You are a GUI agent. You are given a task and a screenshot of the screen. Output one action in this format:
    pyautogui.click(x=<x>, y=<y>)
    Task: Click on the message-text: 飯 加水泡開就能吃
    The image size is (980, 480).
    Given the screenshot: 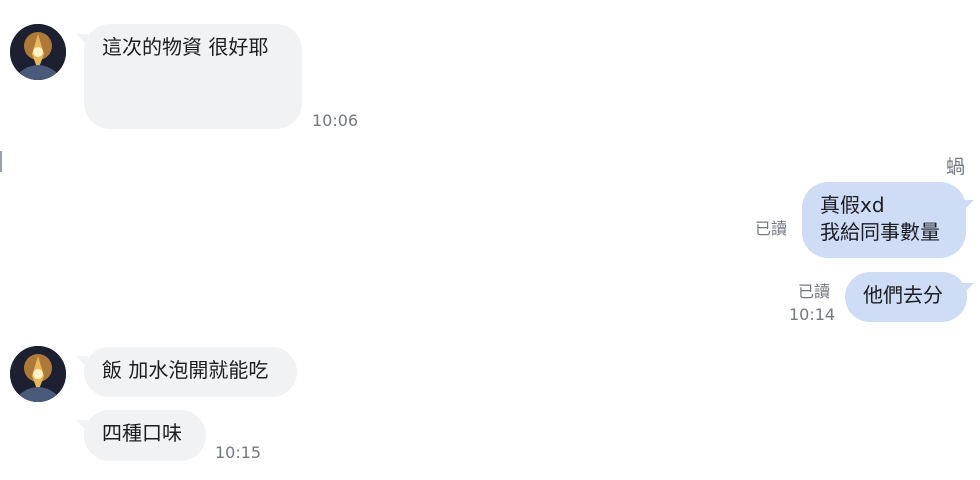 What is the action you would take?
    pyautogui.click(x=185, y=370)
    